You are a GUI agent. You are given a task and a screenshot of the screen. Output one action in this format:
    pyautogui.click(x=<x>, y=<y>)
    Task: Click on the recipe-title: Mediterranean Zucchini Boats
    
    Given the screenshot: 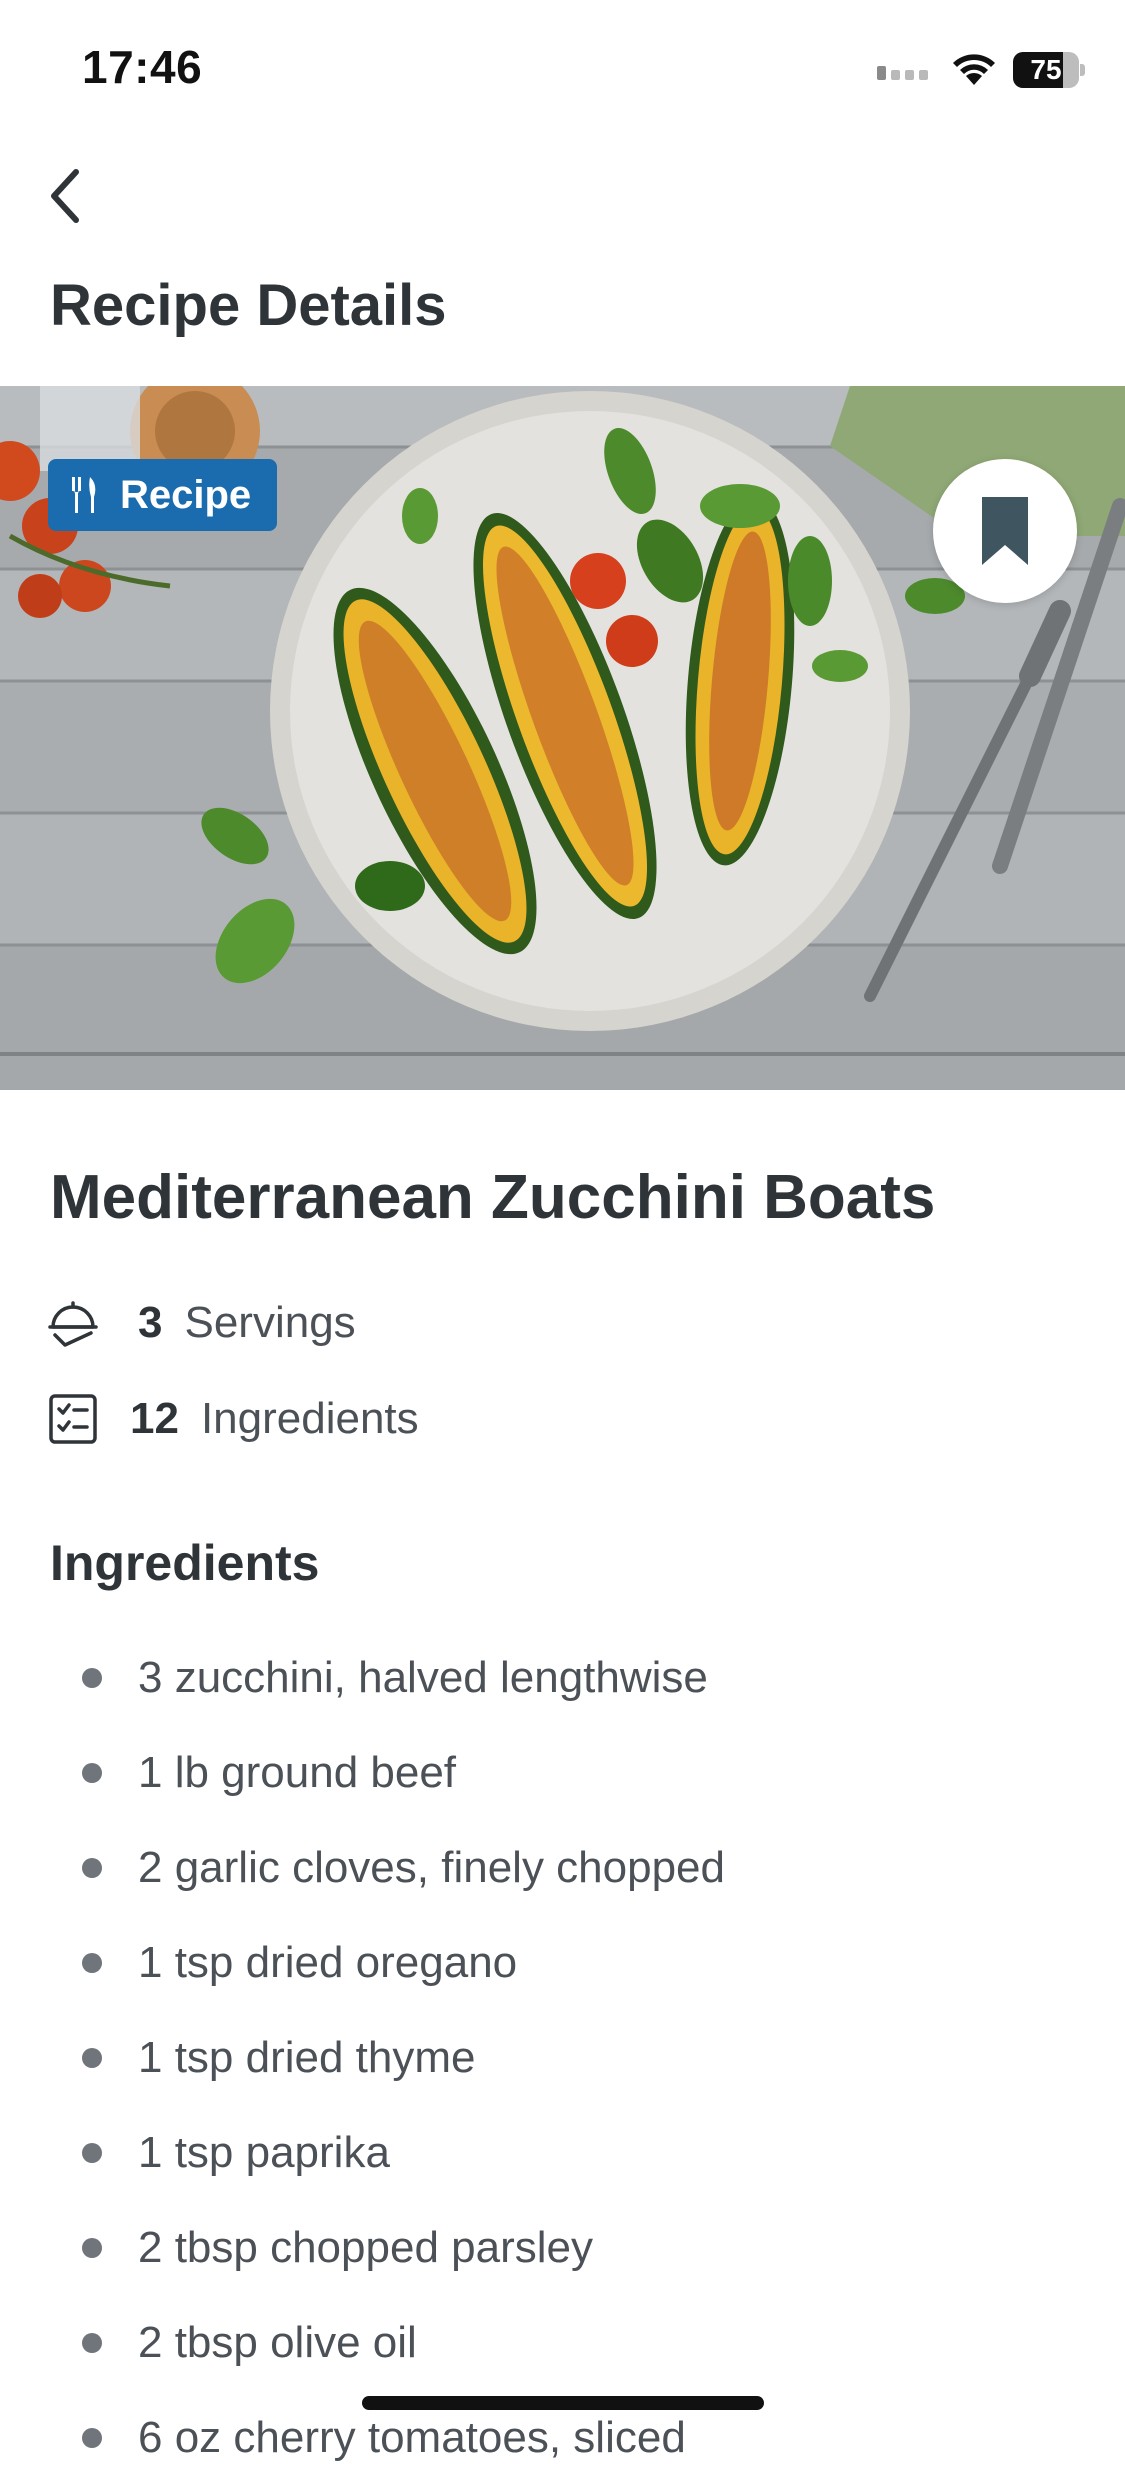 What is the action you would take?
    pyautogui.click(x=493, y=1197)
    